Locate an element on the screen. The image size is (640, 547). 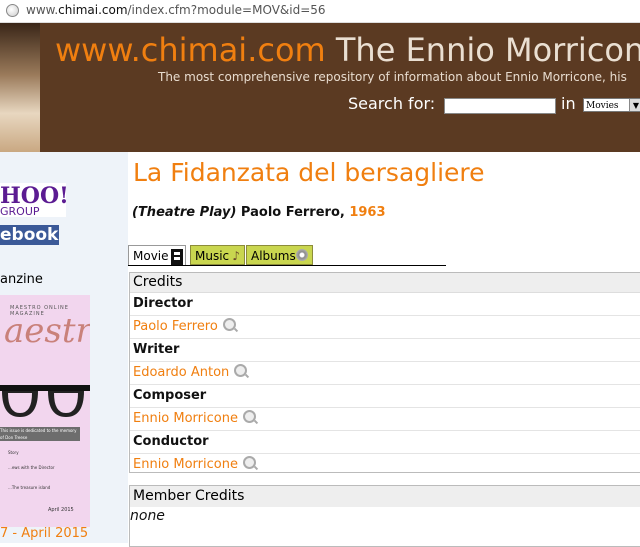
site-title: www.chimai.com The Ennio Morricone is located at coordinates (347, 50).